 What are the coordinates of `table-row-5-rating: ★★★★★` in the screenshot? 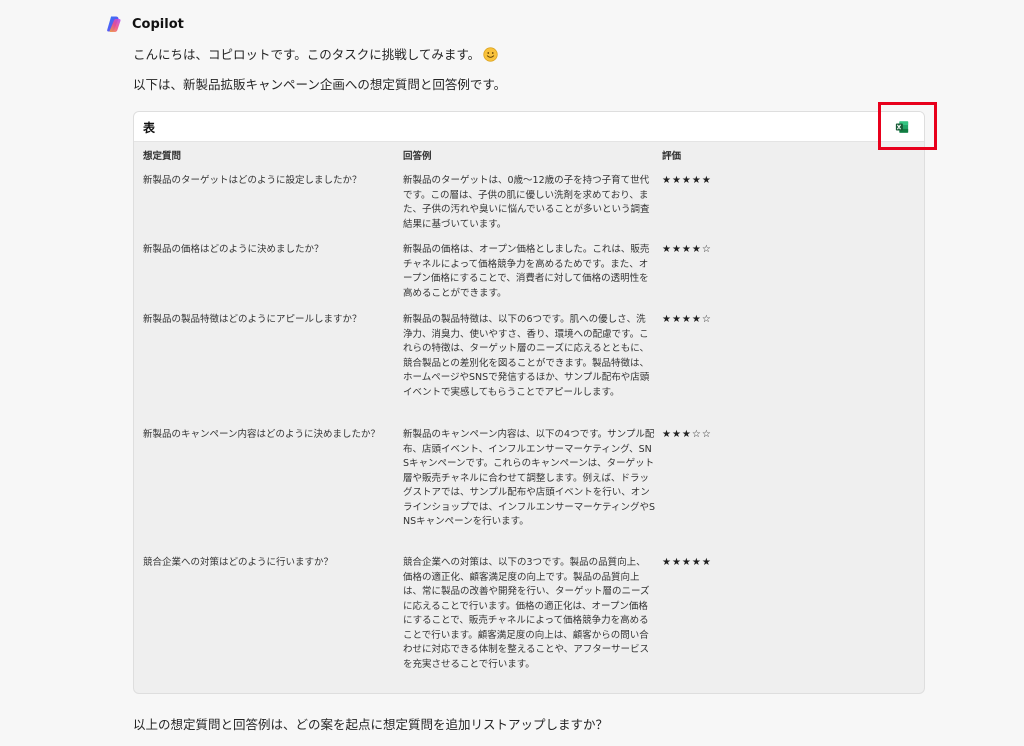 It's located at (687, 562).